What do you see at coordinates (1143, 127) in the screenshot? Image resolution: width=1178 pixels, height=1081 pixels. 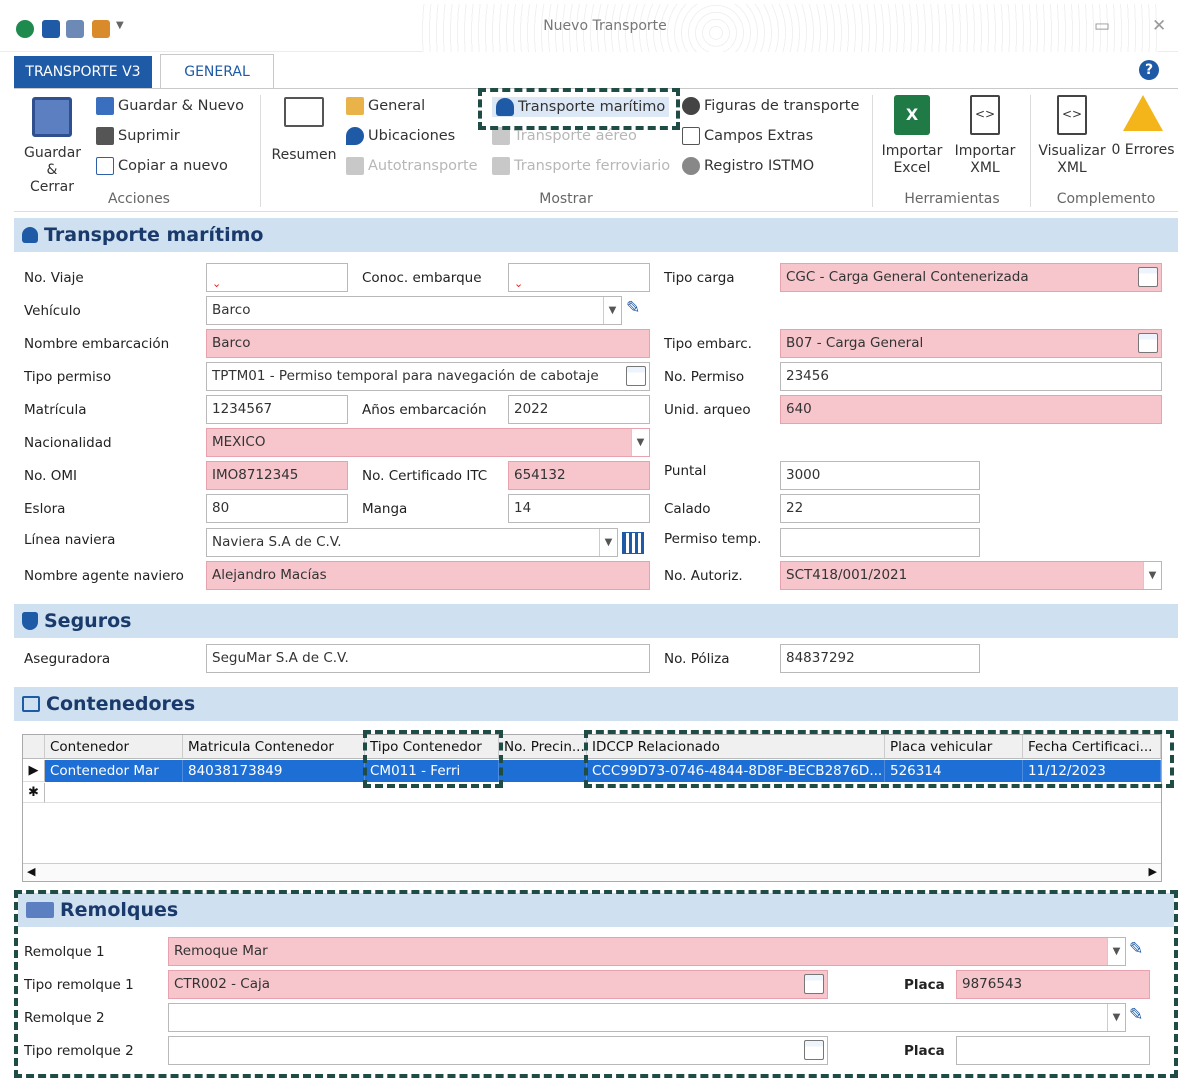 I see `errors-button: 0 Errores` at bounding box center [1143, 127].